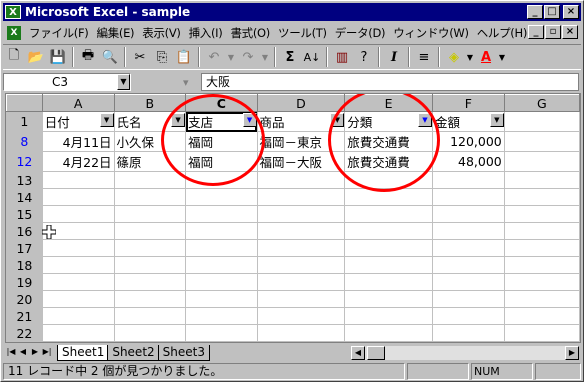 The image size is (584, 382). What do you see at coordinates (78, 197) in the screenshot?
I see `cell-a14` at bounding box center [78, 197].